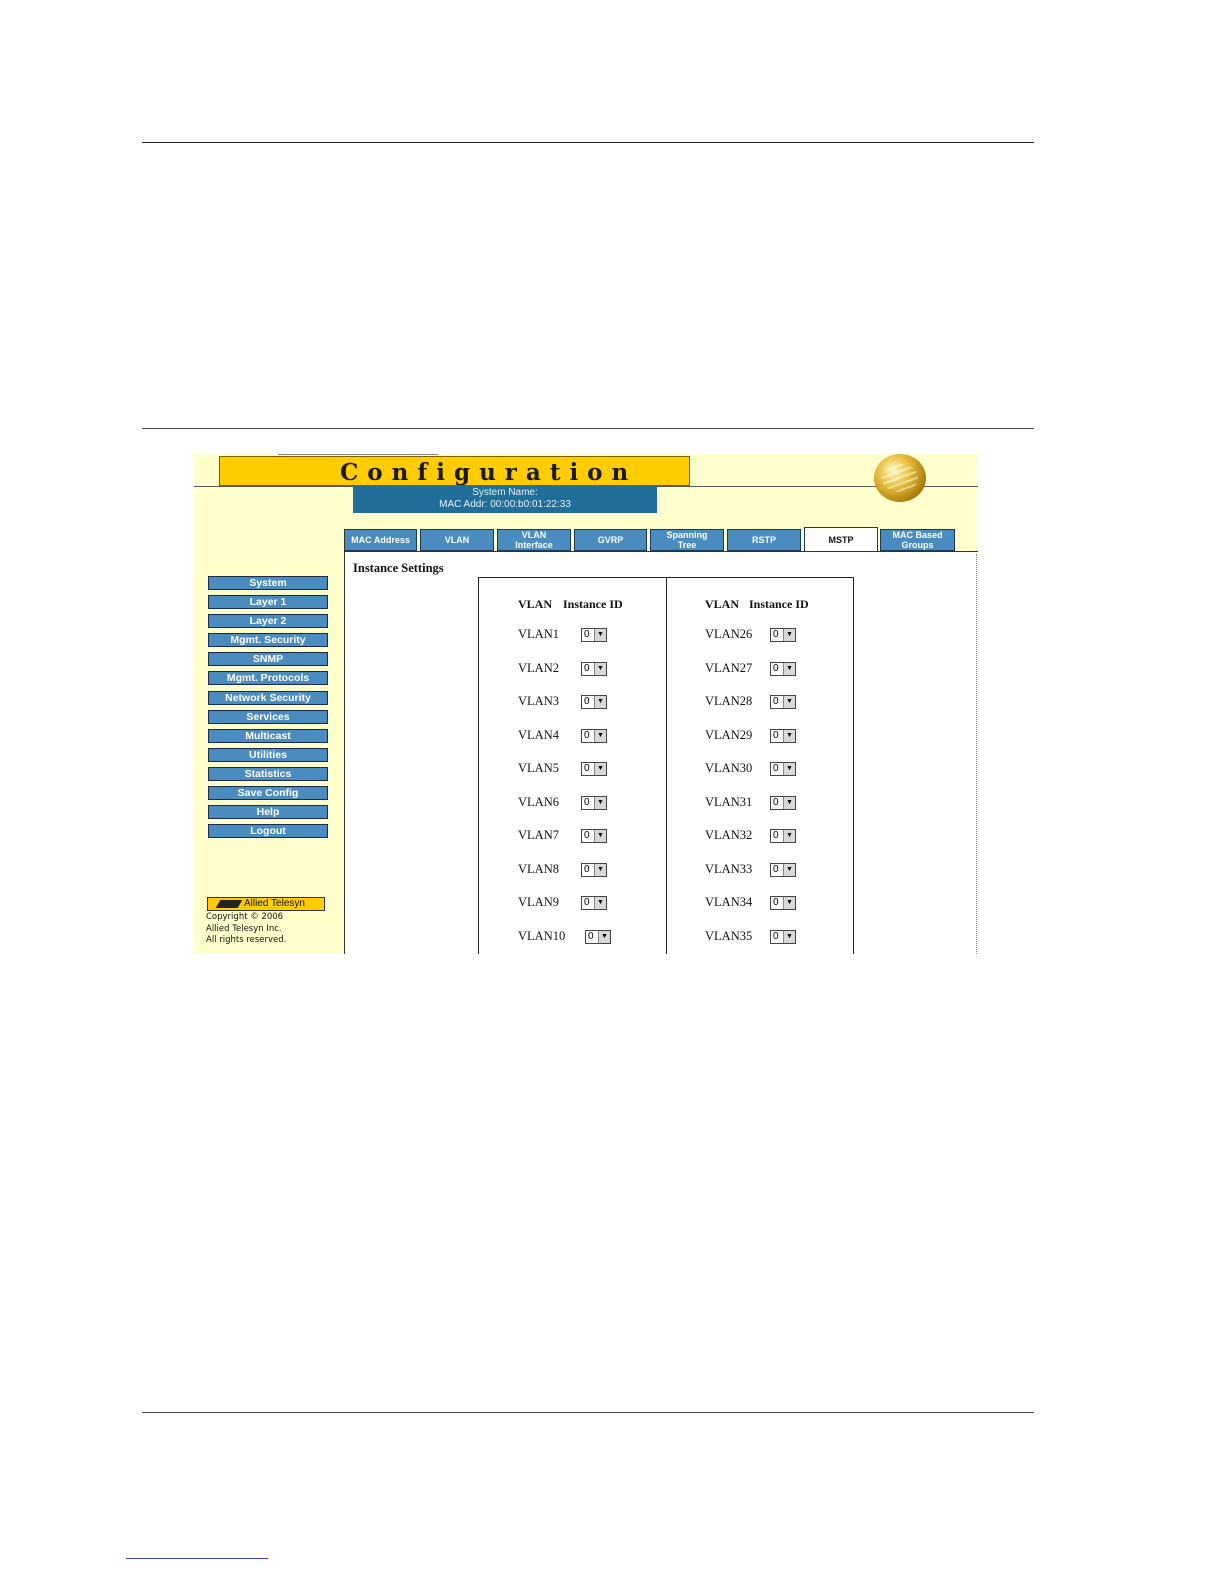 Image resolution: width=1224 pixels, height=1584 pixels. What do you see at coordinates (538, 667) in the screenshot?
I see `left-vlan-label: VLAN2` at bounding box center [538, 667].